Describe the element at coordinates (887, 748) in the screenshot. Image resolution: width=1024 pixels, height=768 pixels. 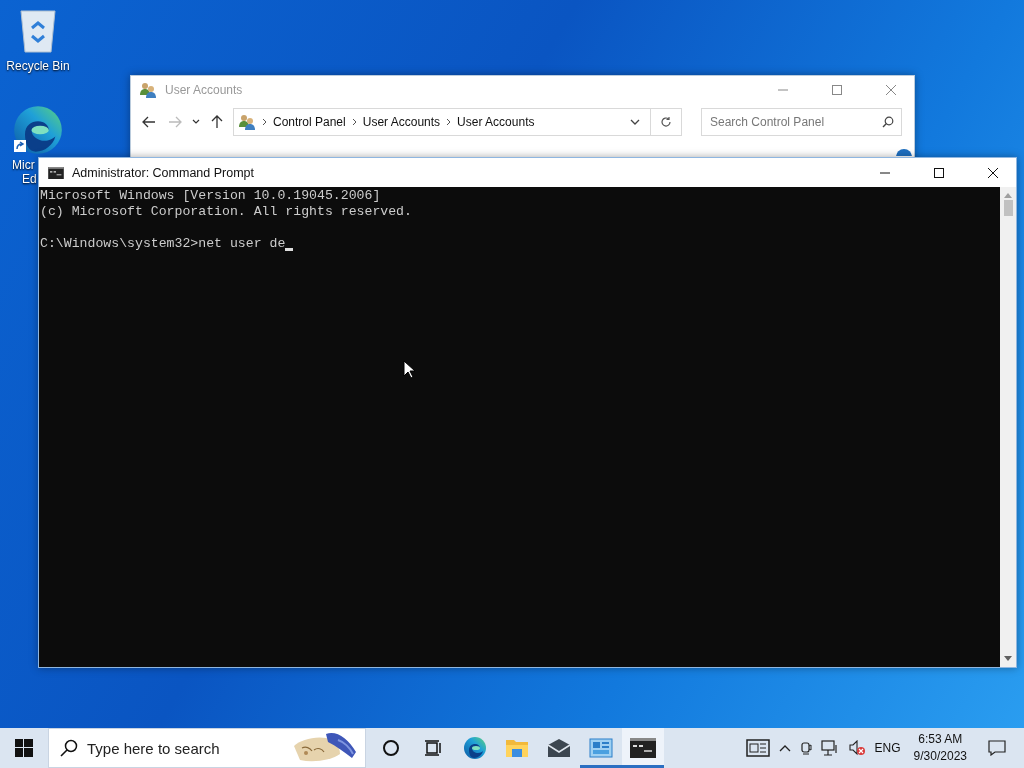
I see `language-indicator: ENG` at that location.